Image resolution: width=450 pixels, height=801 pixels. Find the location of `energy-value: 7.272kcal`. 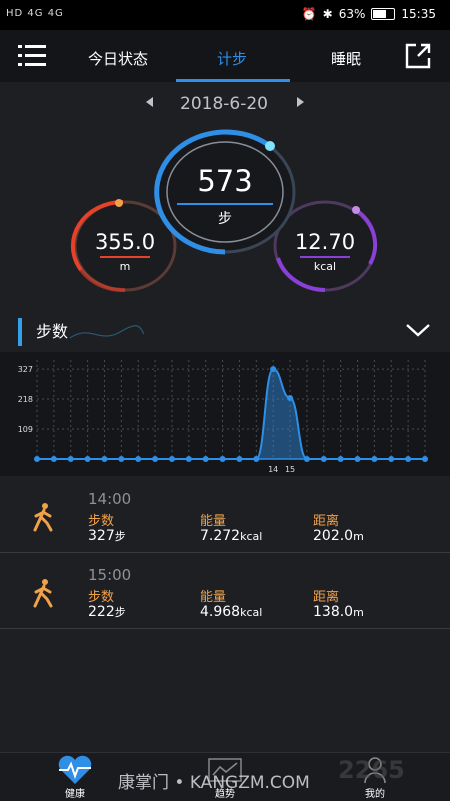

energy-value: 7.272kcal is located at coordinates (231, 536).